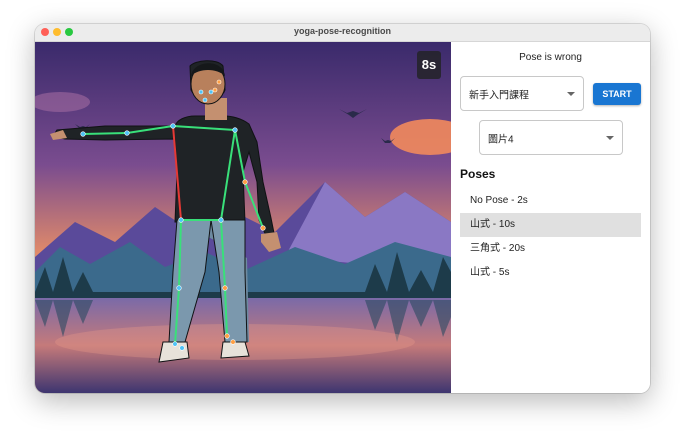 Image resolution: width=685 pixels, height=439 pixels. I want to click on right-hand, so click(271, 242).